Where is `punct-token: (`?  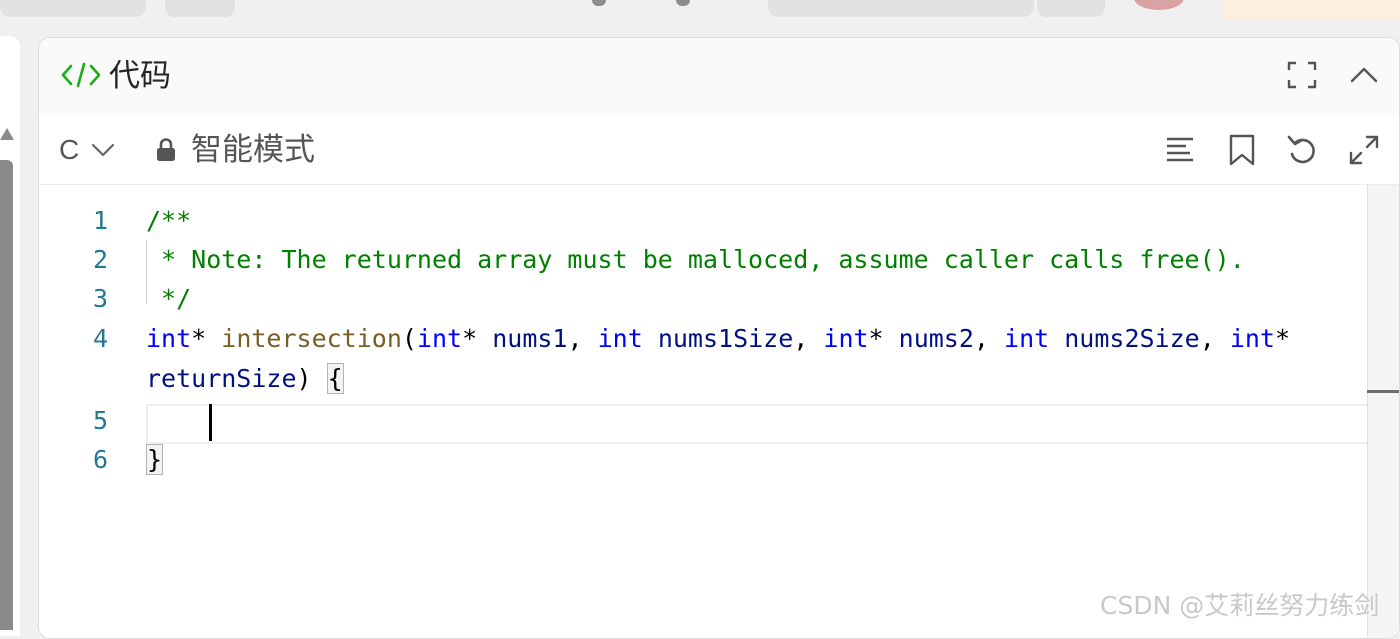
punct-token: ( is located at coordinates (409, 338).